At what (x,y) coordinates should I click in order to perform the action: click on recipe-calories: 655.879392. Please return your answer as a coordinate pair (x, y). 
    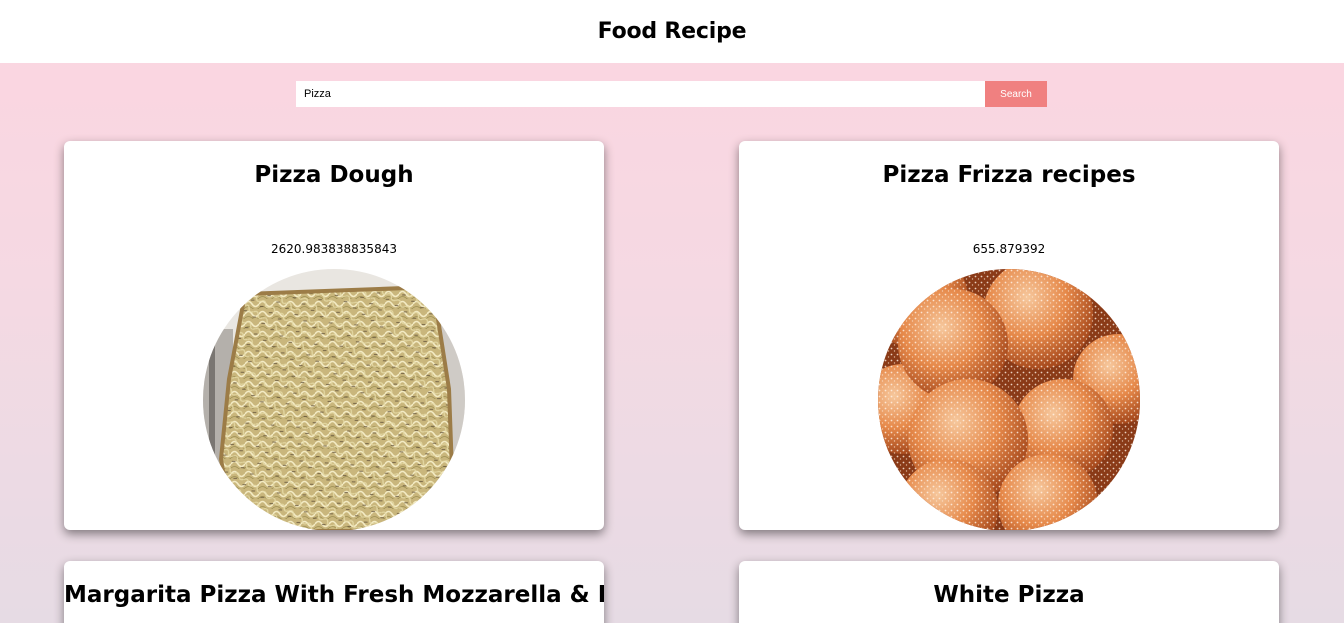
    Looking at the image, I should click on (1009, 249).